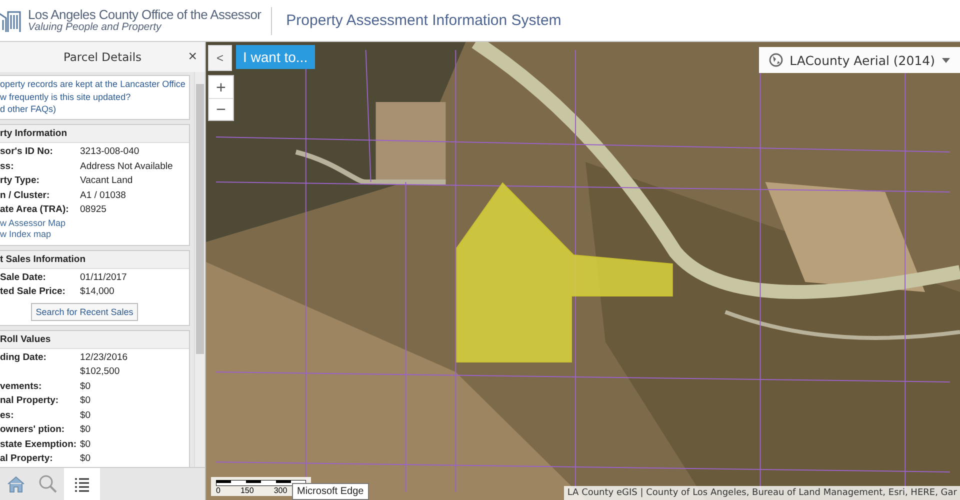  What do you see at coordinates (107, 181) in the screenshot?
I see `field-value: Vacant Land` at bounding box center [107, 181].